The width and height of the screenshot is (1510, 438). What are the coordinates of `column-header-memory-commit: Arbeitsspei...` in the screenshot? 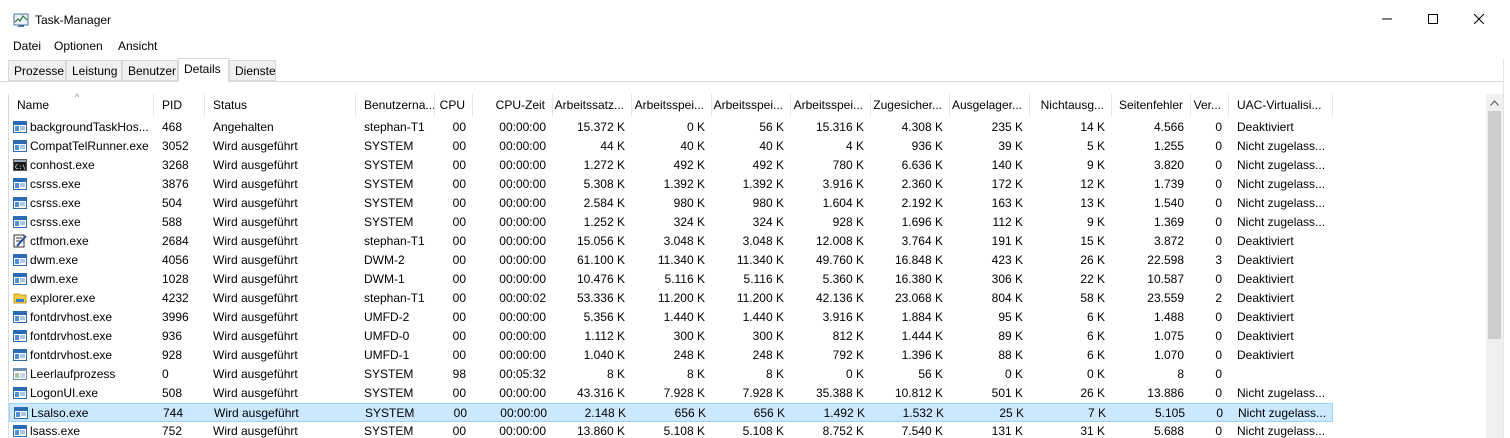 It's located at (831, 105).